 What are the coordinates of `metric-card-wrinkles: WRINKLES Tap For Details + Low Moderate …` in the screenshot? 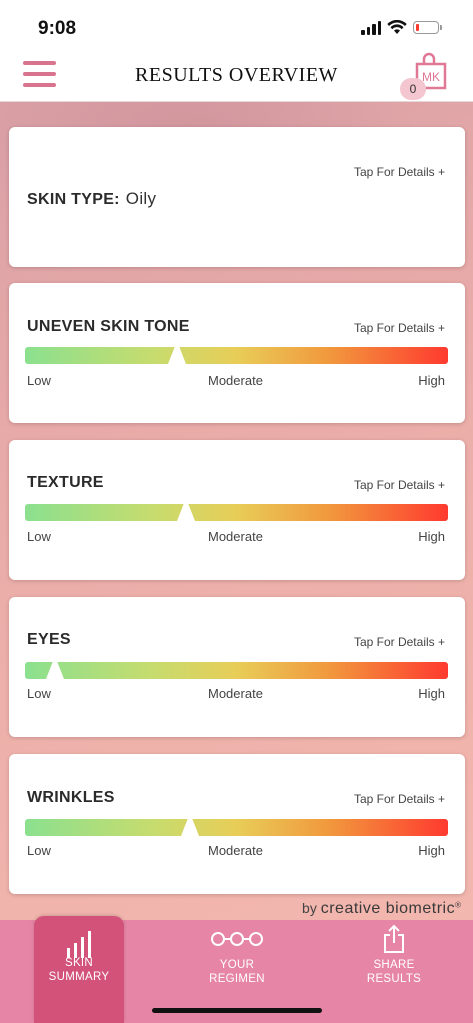 It's located at (237, 824).